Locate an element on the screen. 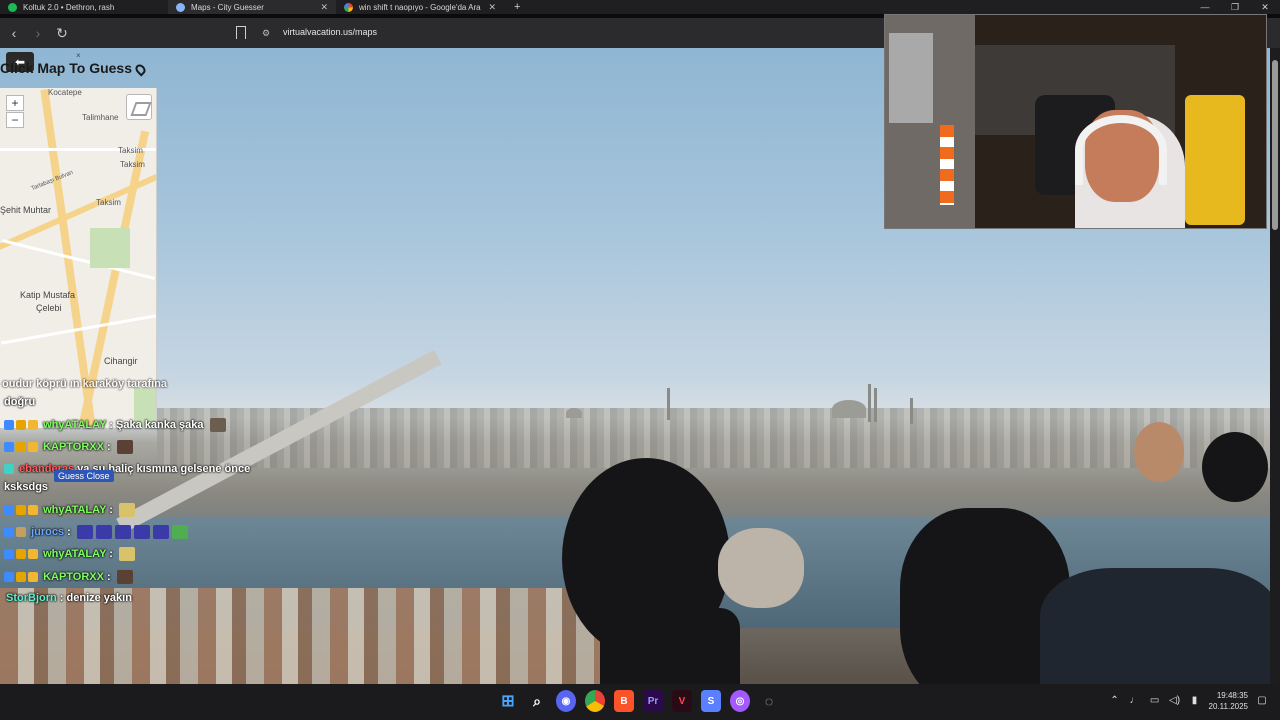  chat-message: whyATALAY : Şaka kanka şaka is located at coordinates (115, 425).